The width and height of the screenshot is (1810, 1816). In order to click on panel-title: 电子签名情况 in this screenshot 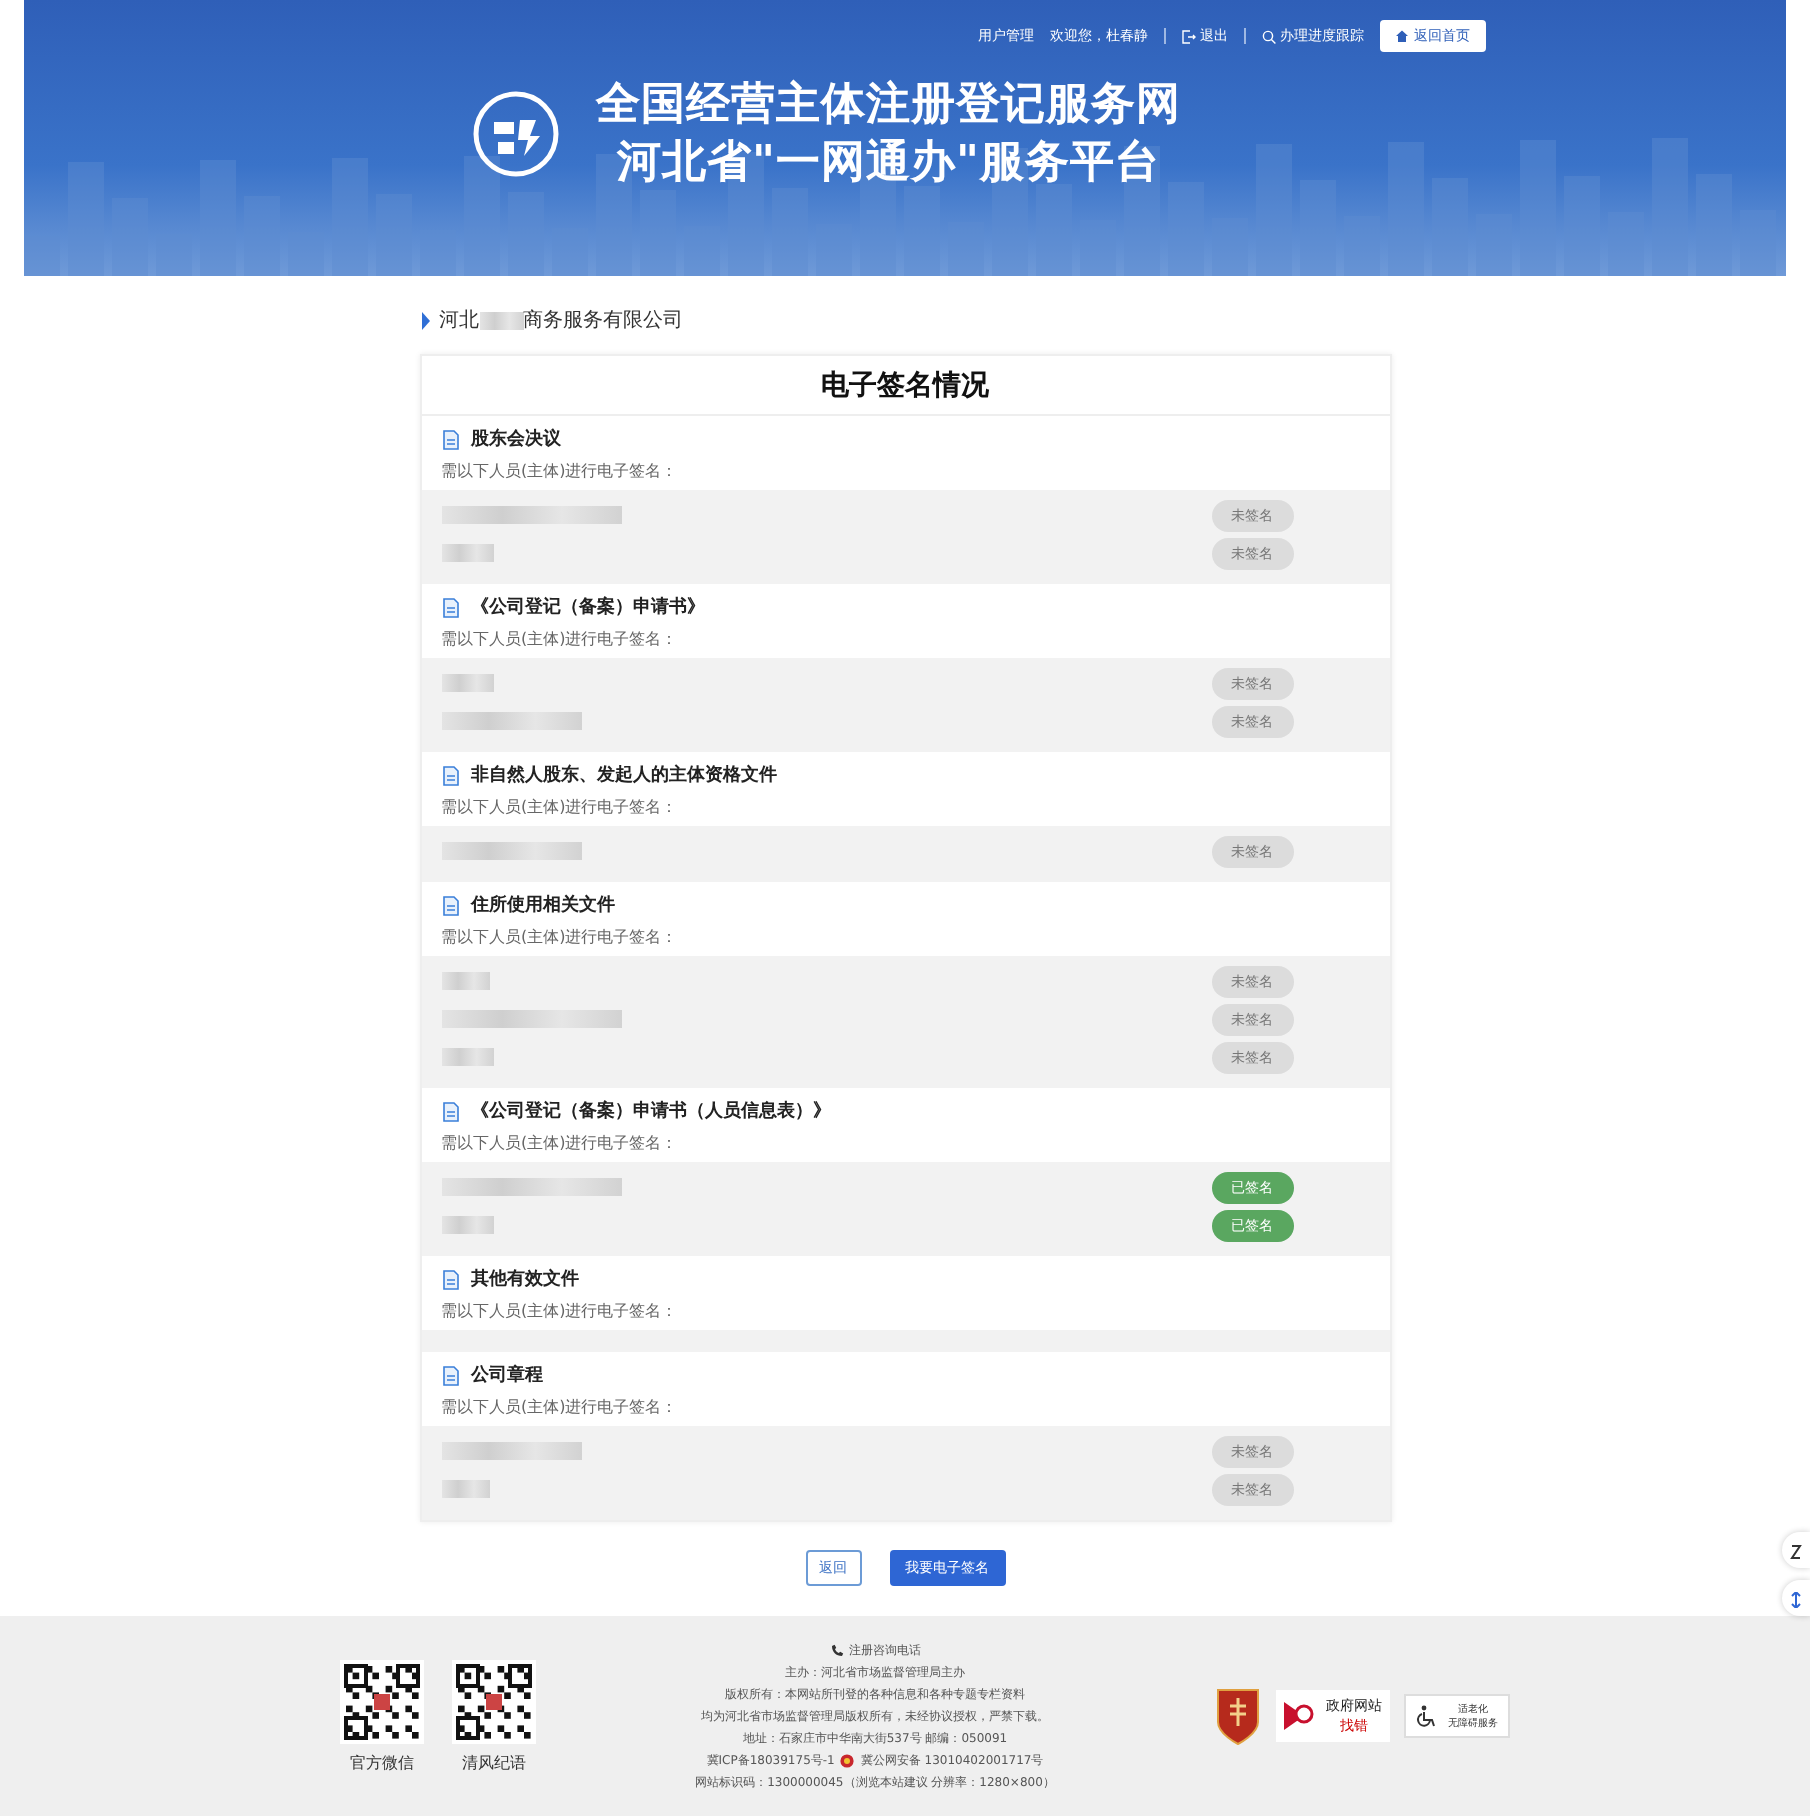, I will do `click(905, 386)`.